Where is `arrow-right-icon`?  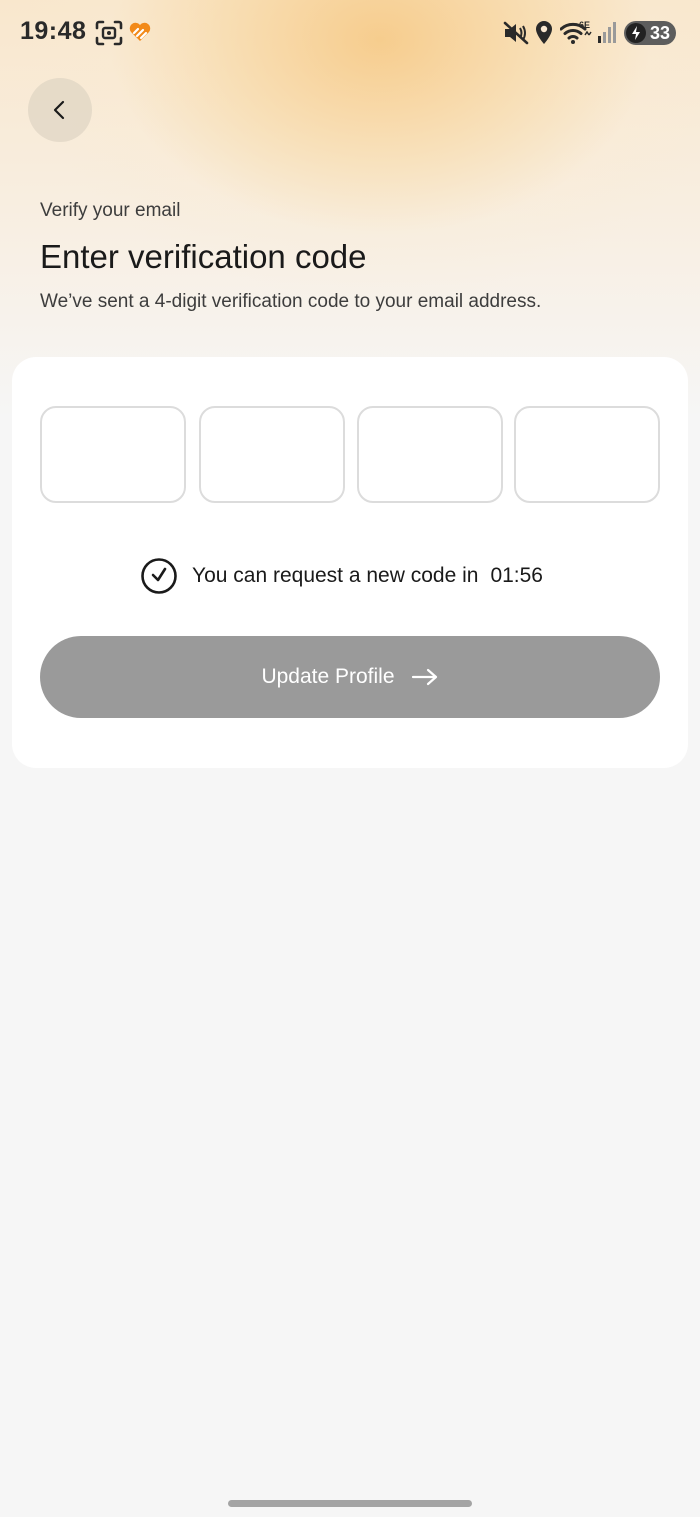
arrow-right-icon is located at coordinates (425, 677).